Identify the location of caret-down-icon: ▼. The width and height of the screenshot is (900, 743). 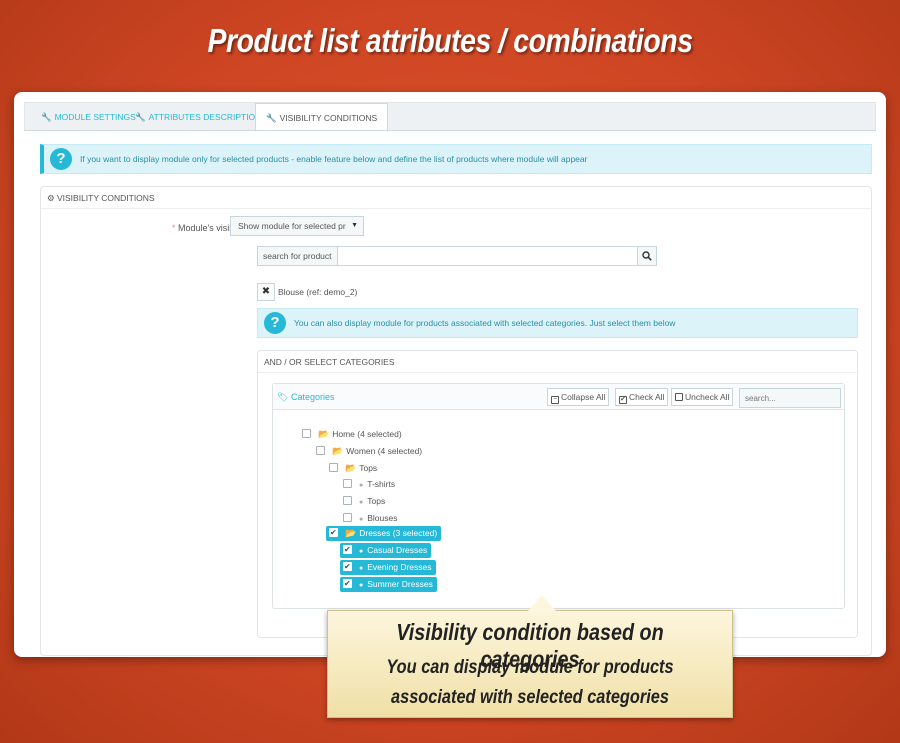
(354, 226).